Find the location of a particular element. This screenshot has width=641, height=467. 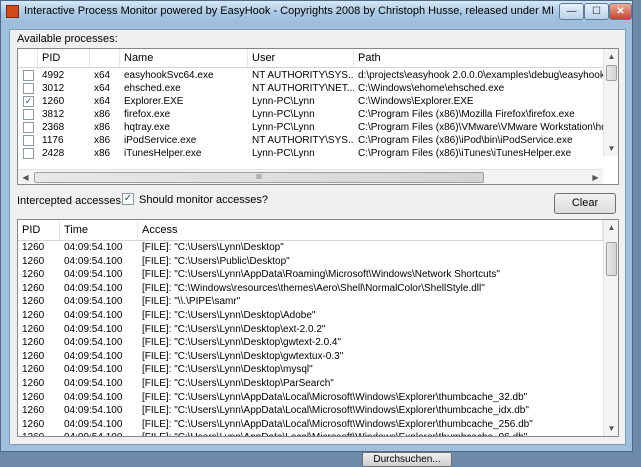

monitor-accesses-checkbox: ✓ is located at coordinates (128, 199).